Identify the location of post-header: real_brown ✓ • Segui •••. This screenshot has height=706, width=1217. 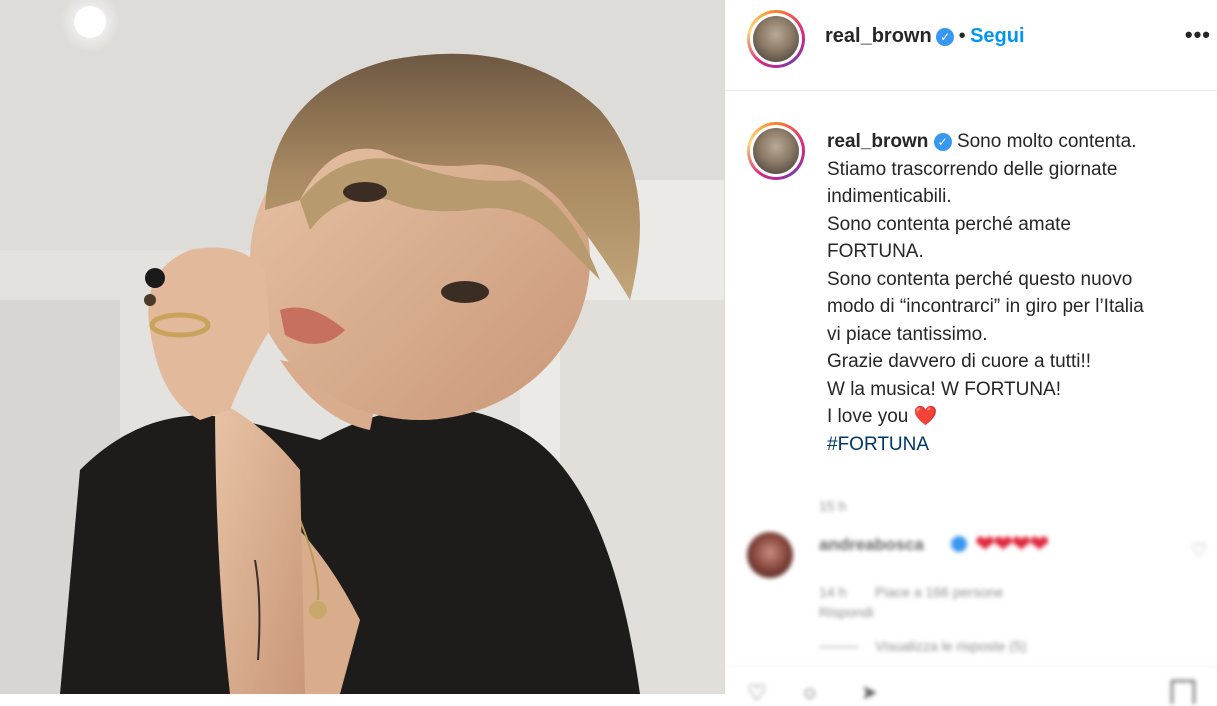
(971, 45).